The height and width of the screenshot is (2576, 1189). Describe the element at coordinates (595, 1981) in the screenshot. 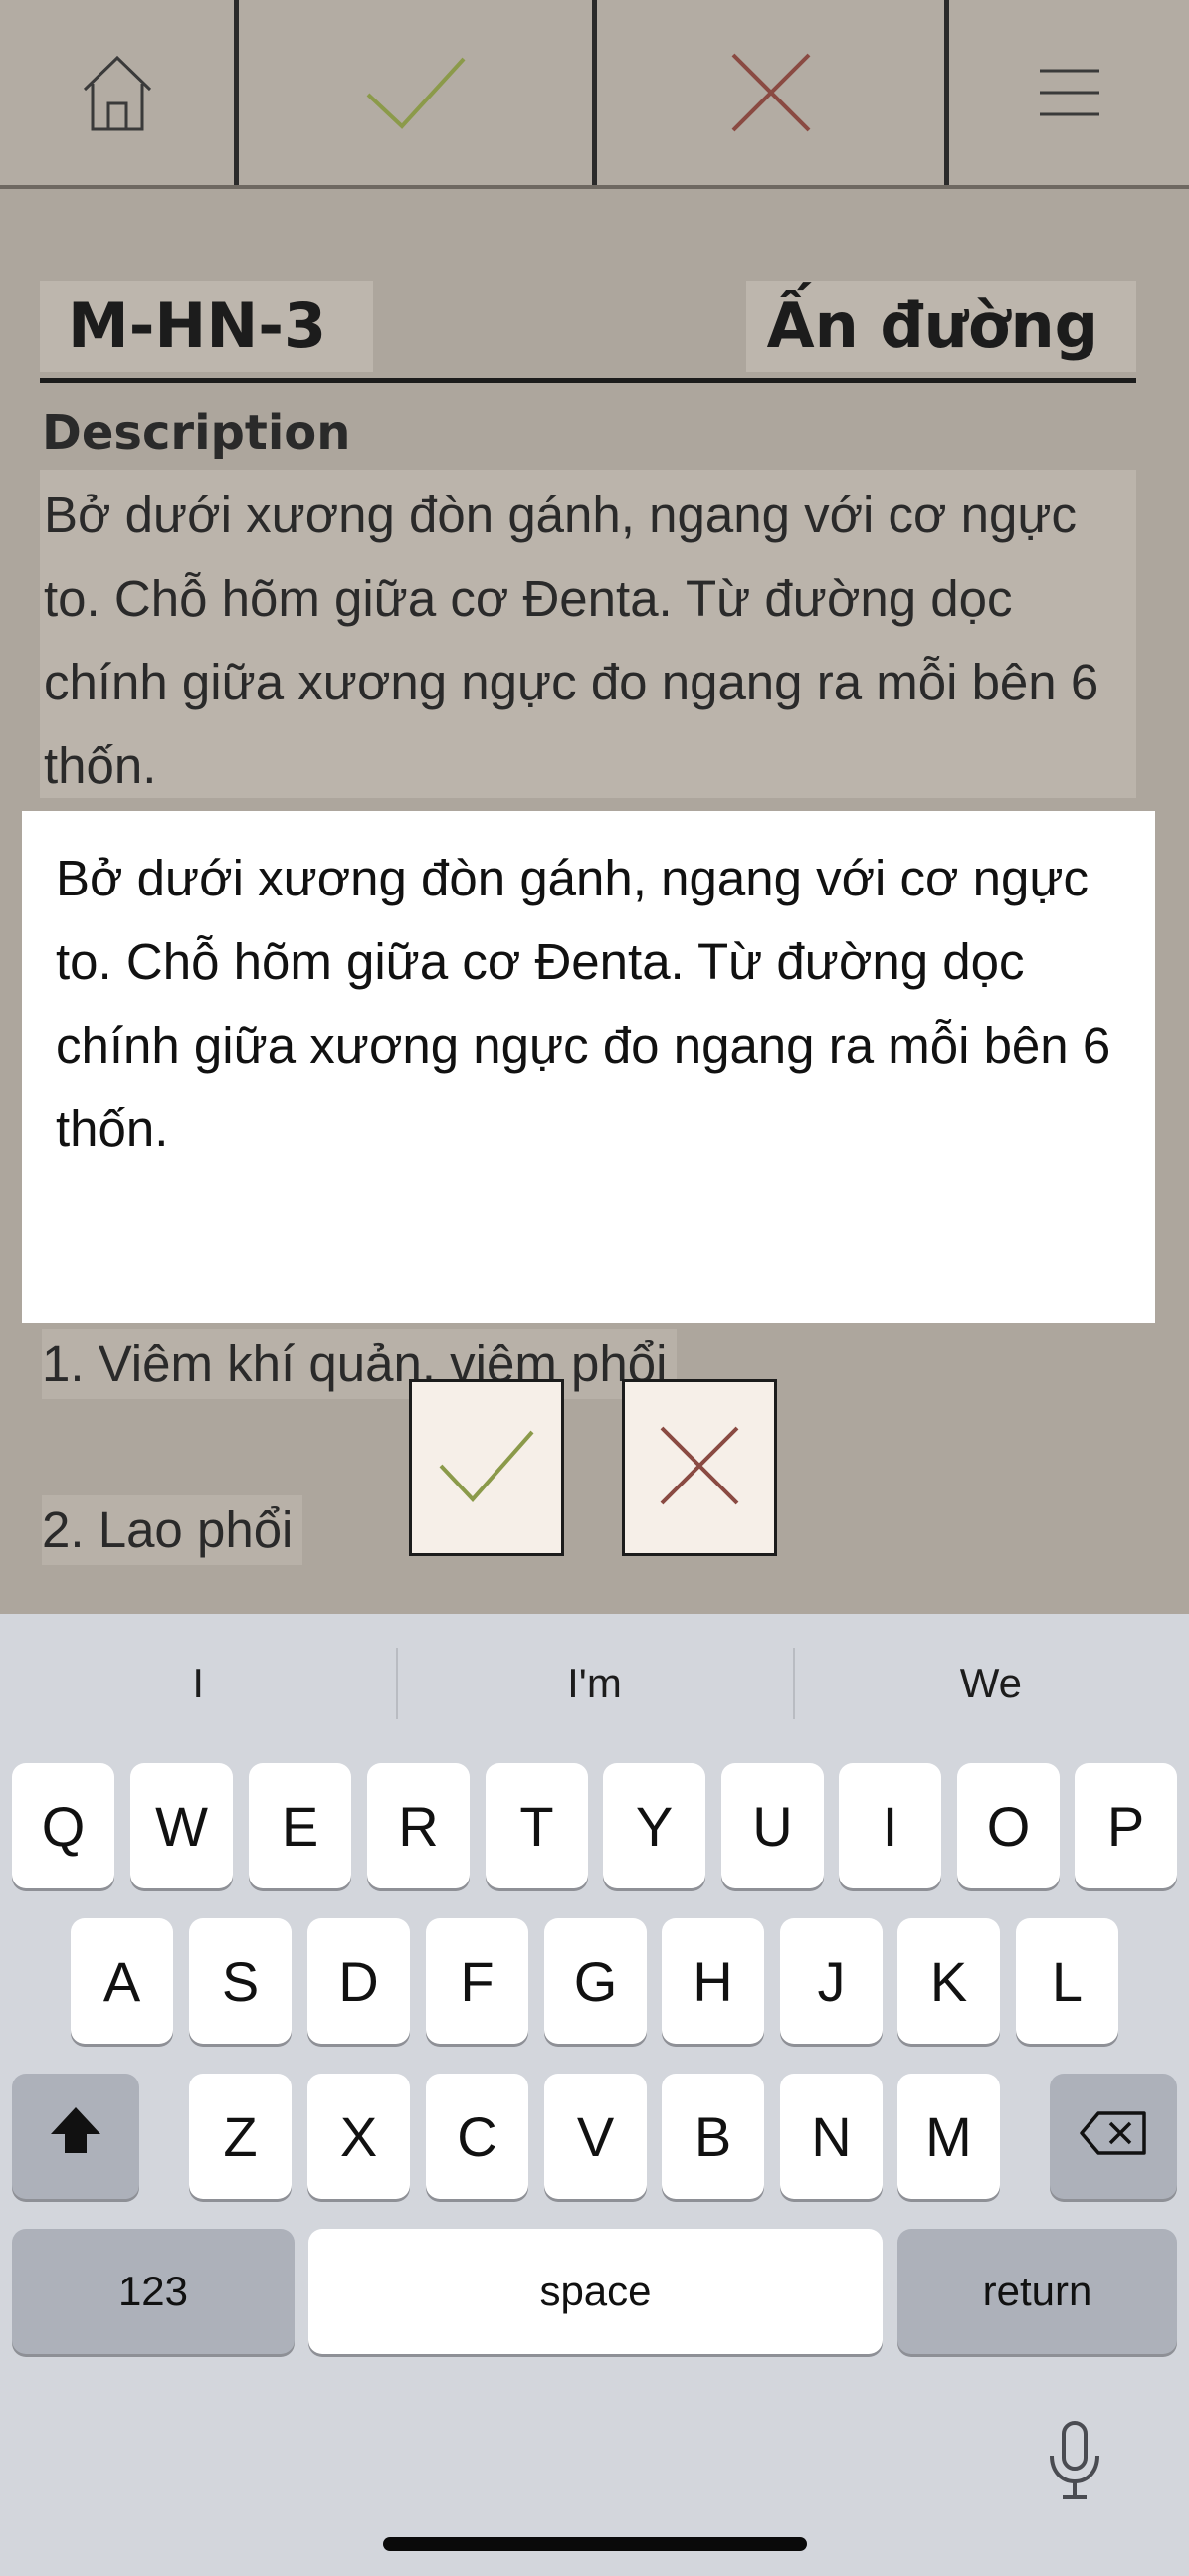

I see `key-g: G` at that location.